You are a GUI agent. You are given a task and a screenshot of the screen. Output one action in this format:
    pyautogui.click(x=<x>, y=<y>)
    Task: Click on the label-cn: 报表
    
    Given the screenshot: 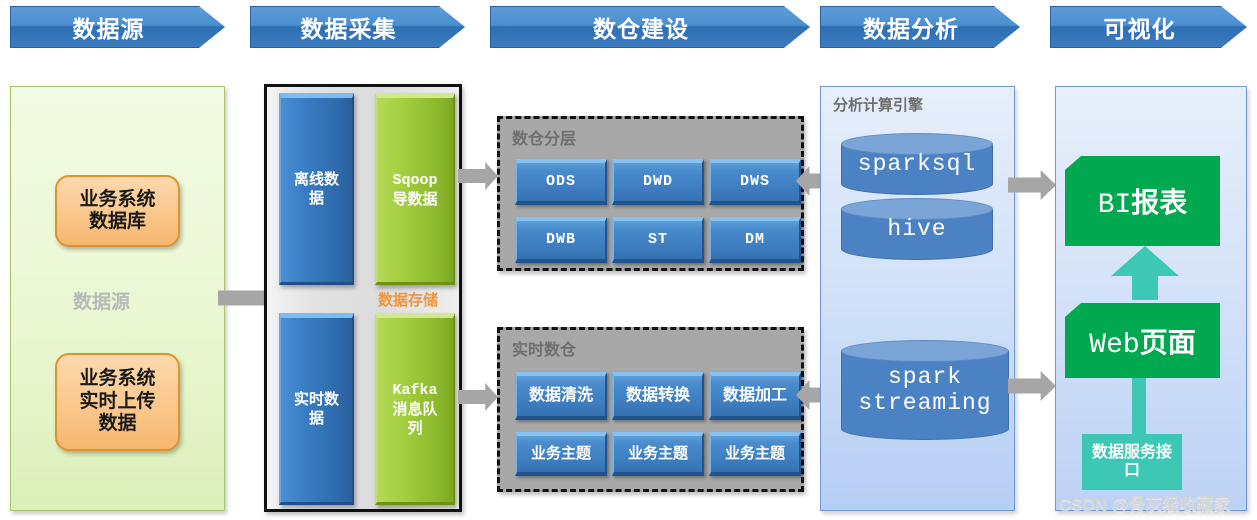 What is the action you would take?
    pyautogui.click(x=1159, y=202)
    